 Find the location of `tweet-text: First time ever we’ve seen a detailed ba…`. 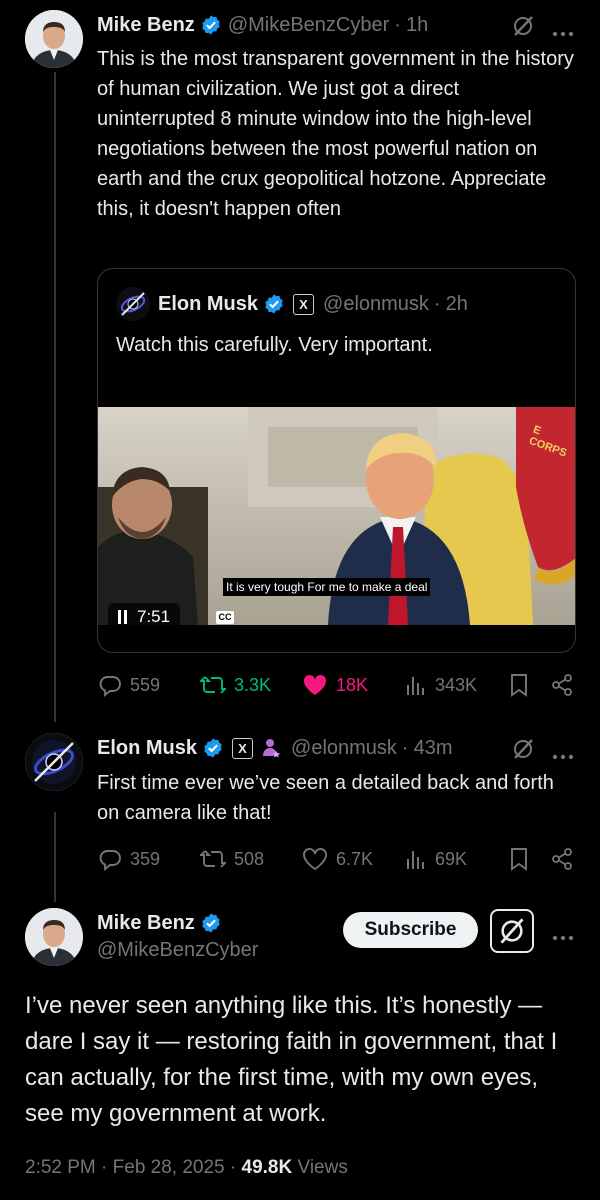

tweet-text: First time ever we’ve seen a detailed ba… is located at coordinates (325, 798).